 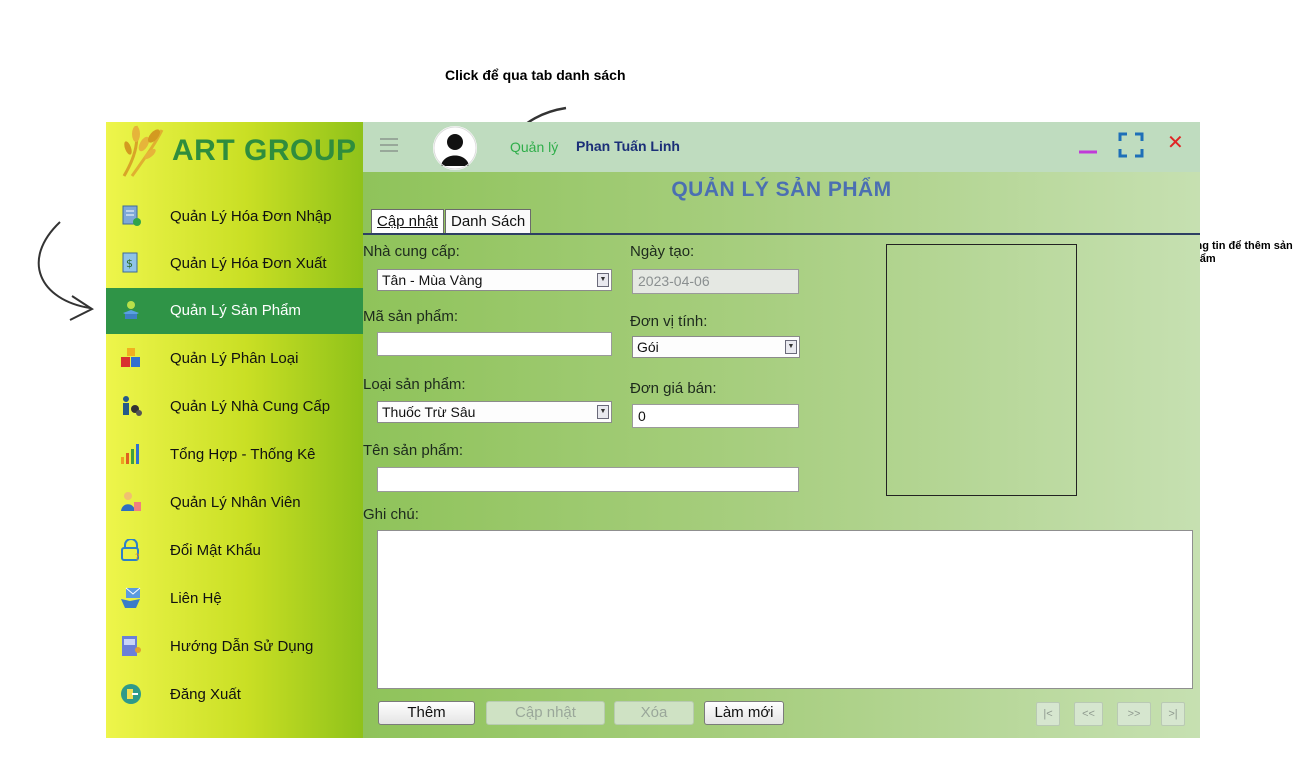 What do you see at coordinates (1173, 714) in the screenshot?
I see `last-page-button: >|` at bounding box center [1173, 714].